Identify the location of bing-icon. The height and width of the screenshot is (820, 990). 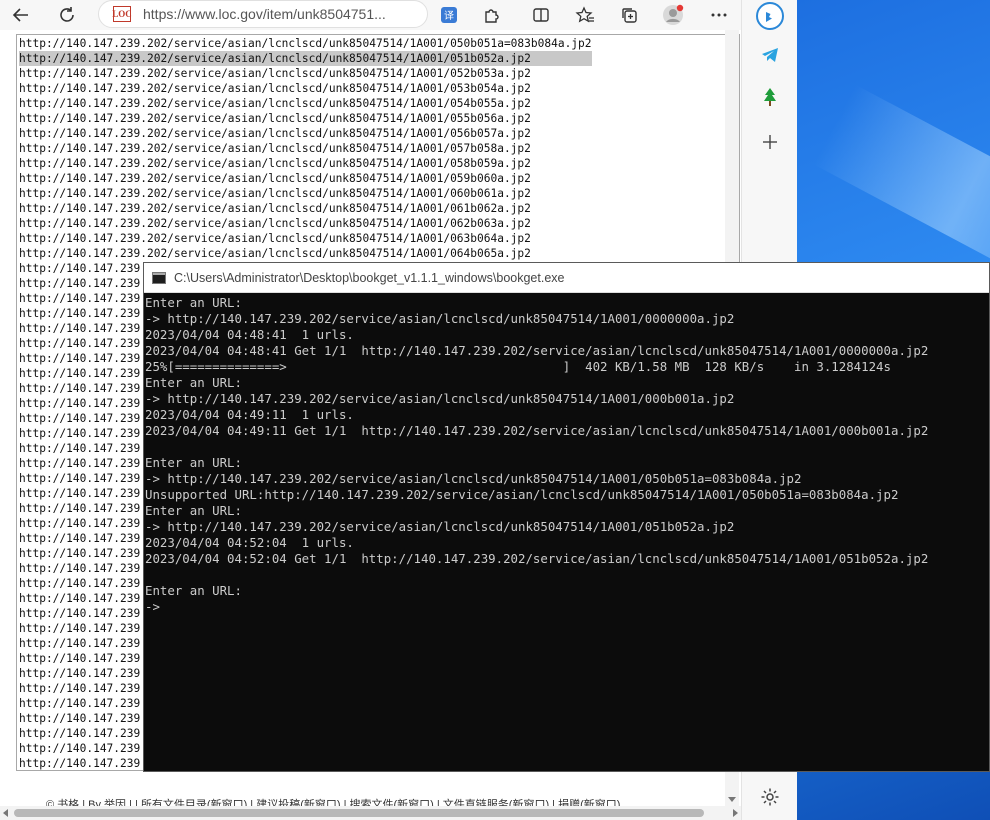
(770, 16).